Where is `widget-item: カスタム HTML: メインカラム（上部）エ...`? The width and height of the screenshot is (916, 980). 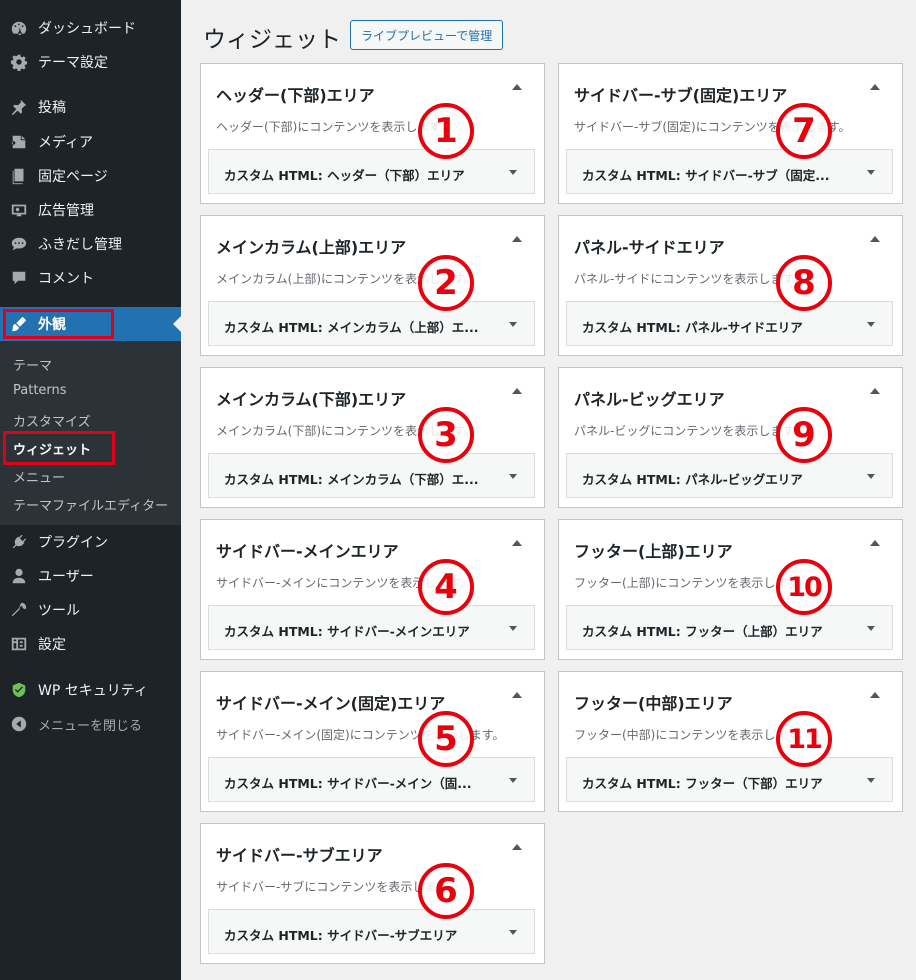
widget-item: カスタム HTML: メインカラム（上部）エ... is located at coordinates (371, 323).